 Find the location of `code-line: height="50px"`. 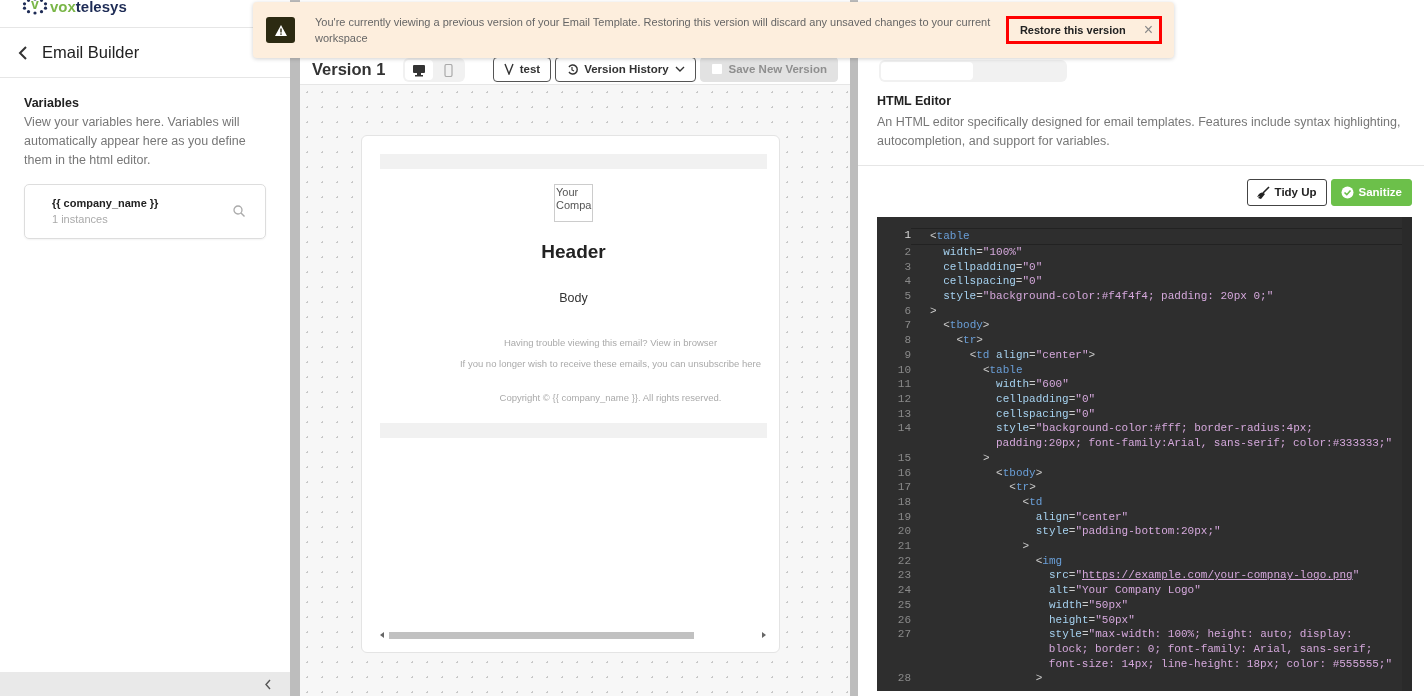

code-line: height="50px" is located at coordinates (1091, 620).